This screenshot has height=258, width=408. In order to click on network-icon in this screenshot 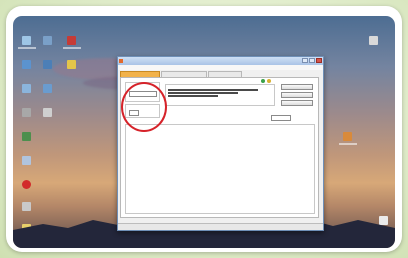, I will do `click(47, 40)`.